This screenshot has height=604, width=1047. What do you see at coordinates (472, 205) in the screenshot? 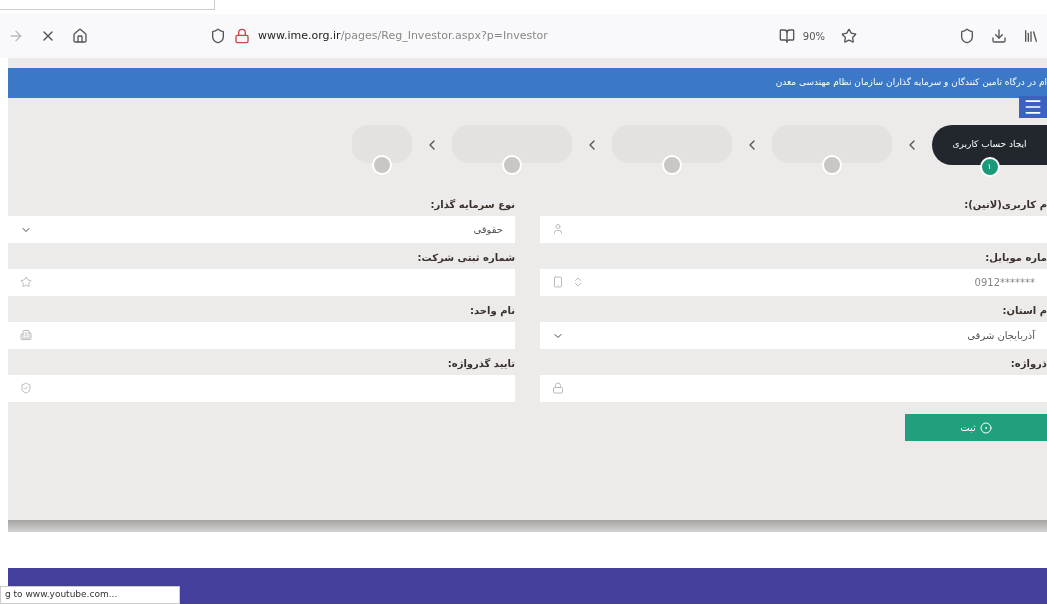
I see `field-label: نوع سرمایه گذار:` at bounding box center [472, 205].